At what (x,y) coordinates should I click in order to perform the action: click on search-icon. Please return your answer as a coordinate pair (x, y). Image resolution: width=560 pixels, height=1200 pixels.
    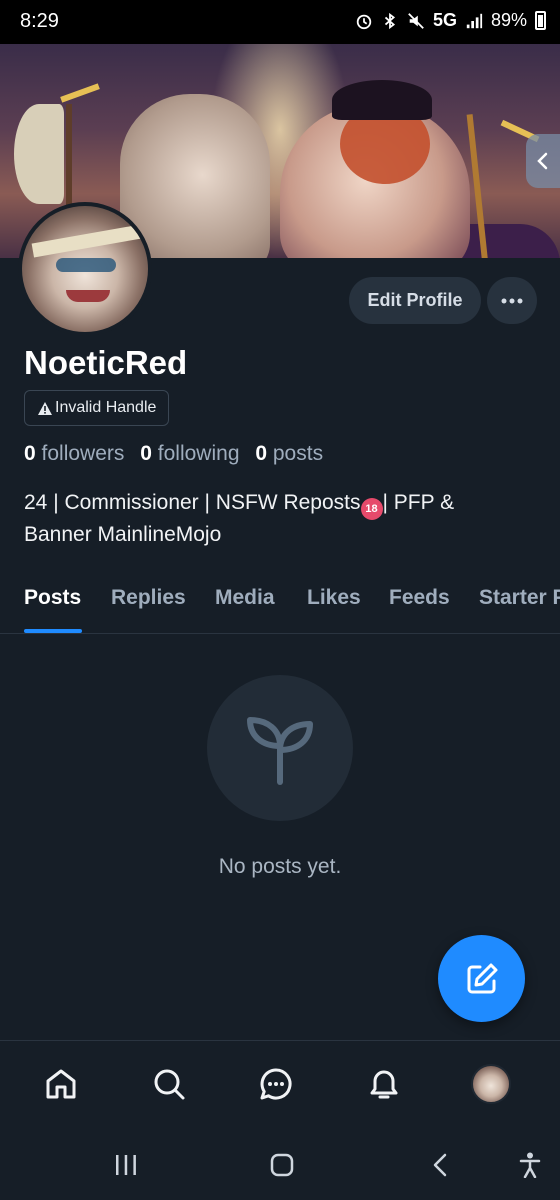
    Looking at the image, I should click on (169, 1084).